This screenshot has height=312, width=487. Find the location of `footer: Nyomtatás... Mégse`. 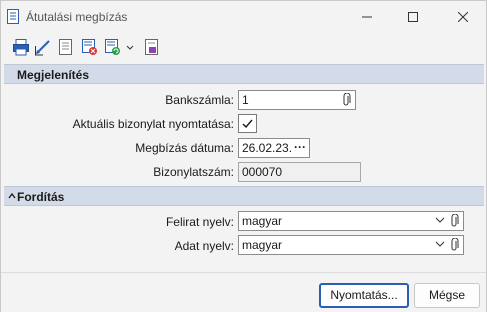

footer: Nyomtatás... Mégse is located at coordinates (243, 292).